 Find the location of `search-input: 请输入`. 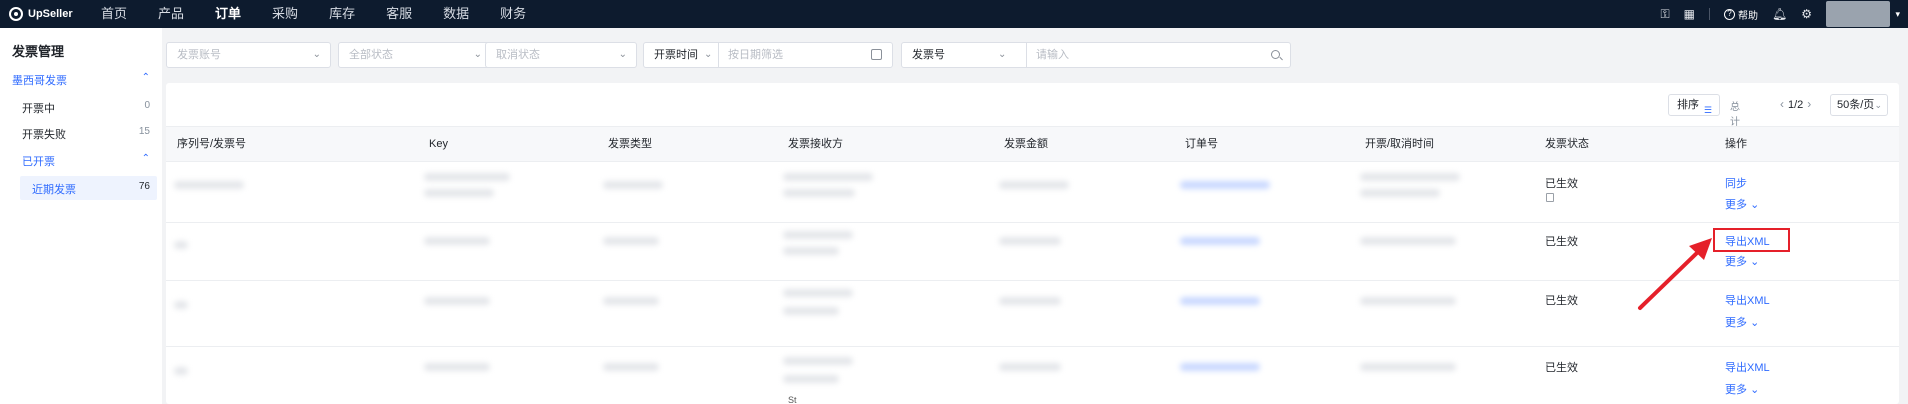

search-input: 请输入 is located at coordinates (1052, 55).